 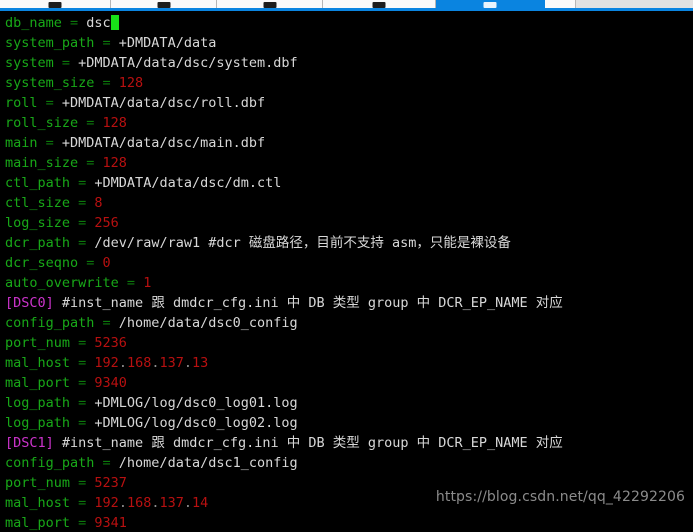 I want to click on config-key: roll, so click(x=21, y=103).